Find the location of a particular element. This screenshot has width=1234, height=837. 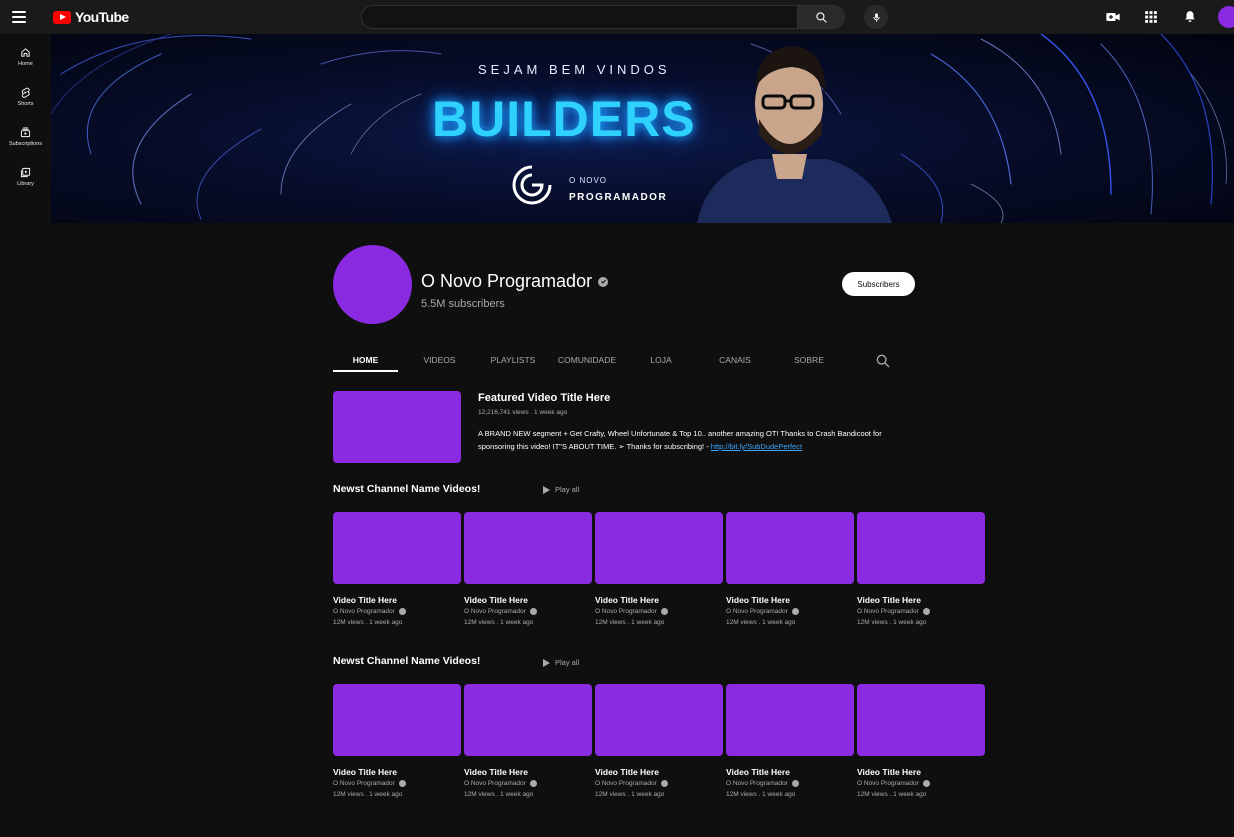

tab-sobre: SOBRE is located at coordinates (809, 361).